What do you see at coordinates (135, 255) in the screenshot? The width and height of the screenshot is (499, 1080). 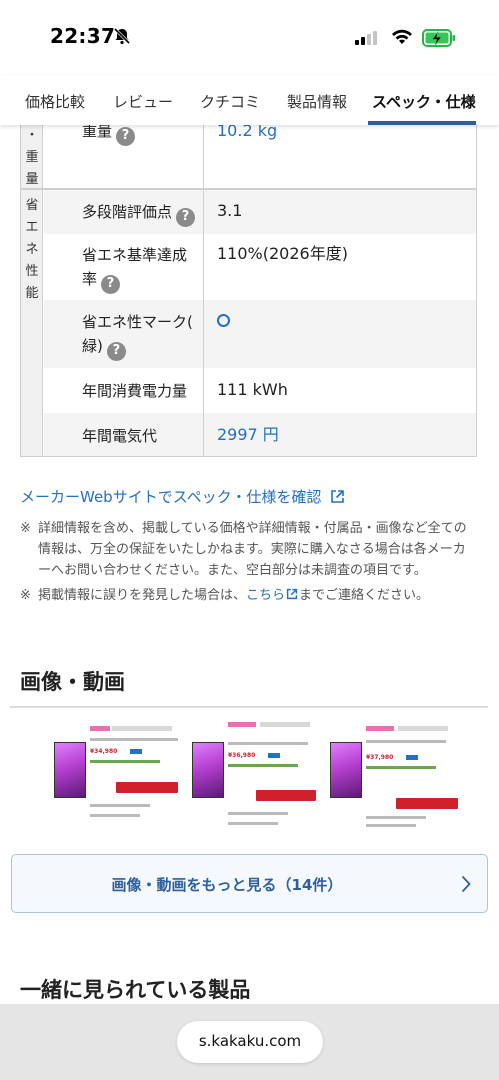 I see `spec-label: 省エネ基準達成` at bounding box center [135, 255].